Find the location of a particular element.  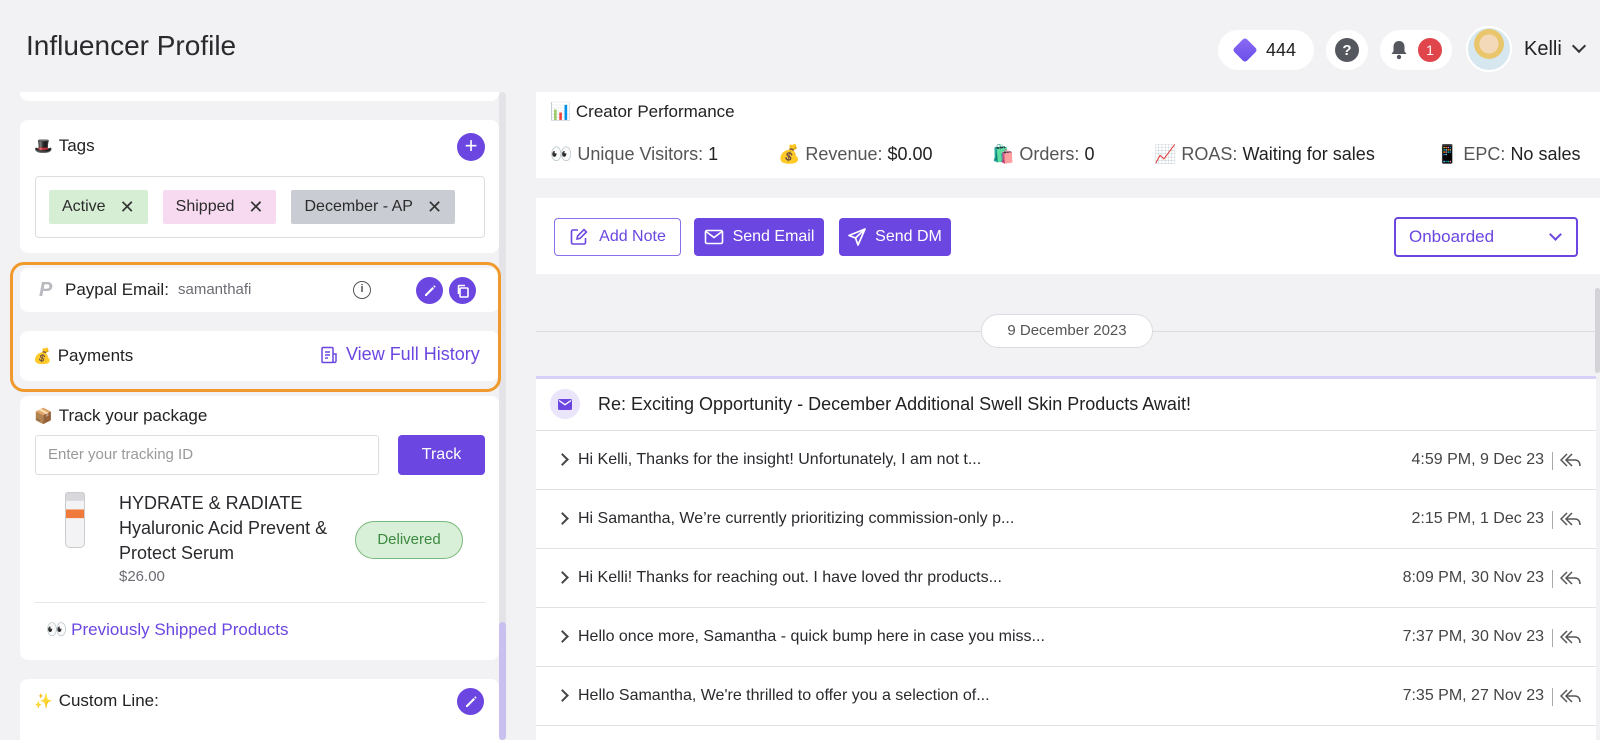

performance-title-text: Creator Performance is located at coordinates (655, 111).